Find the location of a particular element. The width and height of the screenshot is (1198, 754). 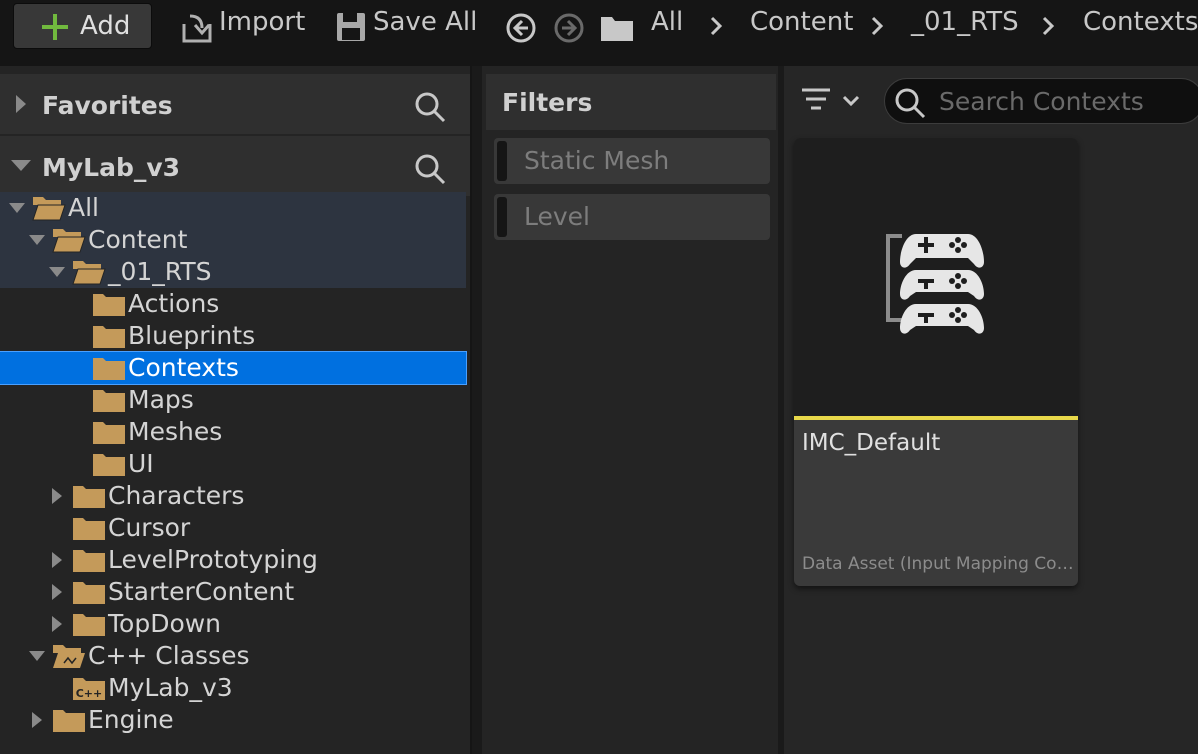

tree-item-label: Meshes is located at coordinates (175, 431).